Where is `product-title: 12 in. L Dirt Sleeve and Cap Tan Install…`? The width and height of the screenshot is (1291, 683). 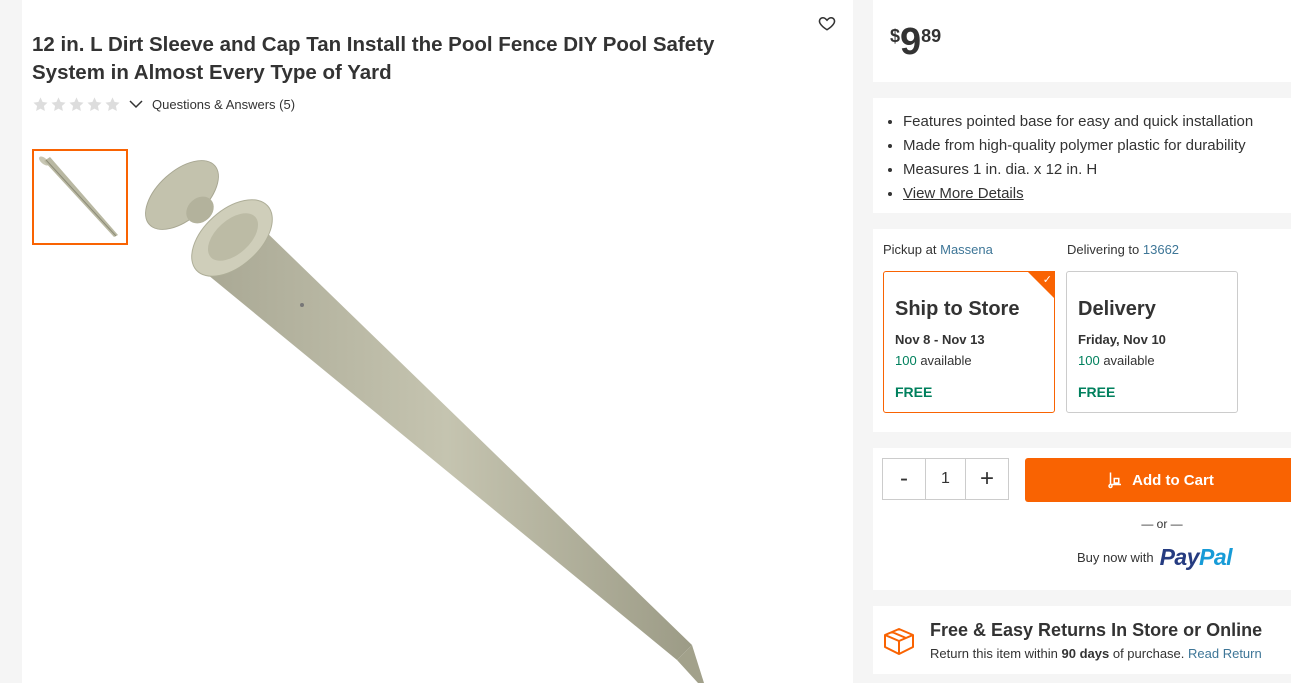 product-title: 12 in. L Dirt Sleeve and Cap Tan Install… is located at coordinates (373, 58).